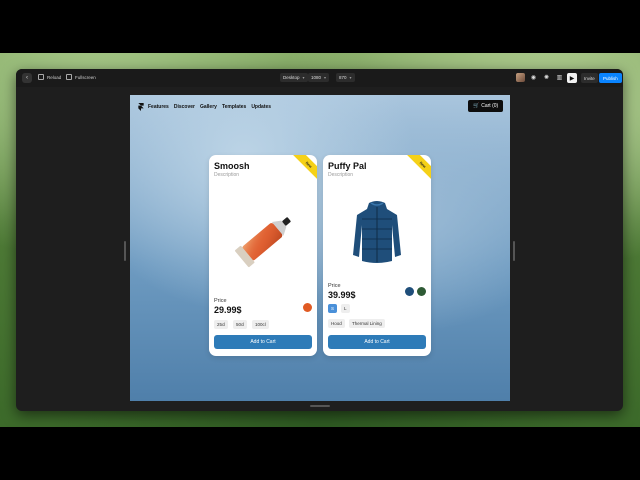 The height and width of the screenshot is (480, 640). I want to click on analytics-icon: ▥, so click(559, 77).